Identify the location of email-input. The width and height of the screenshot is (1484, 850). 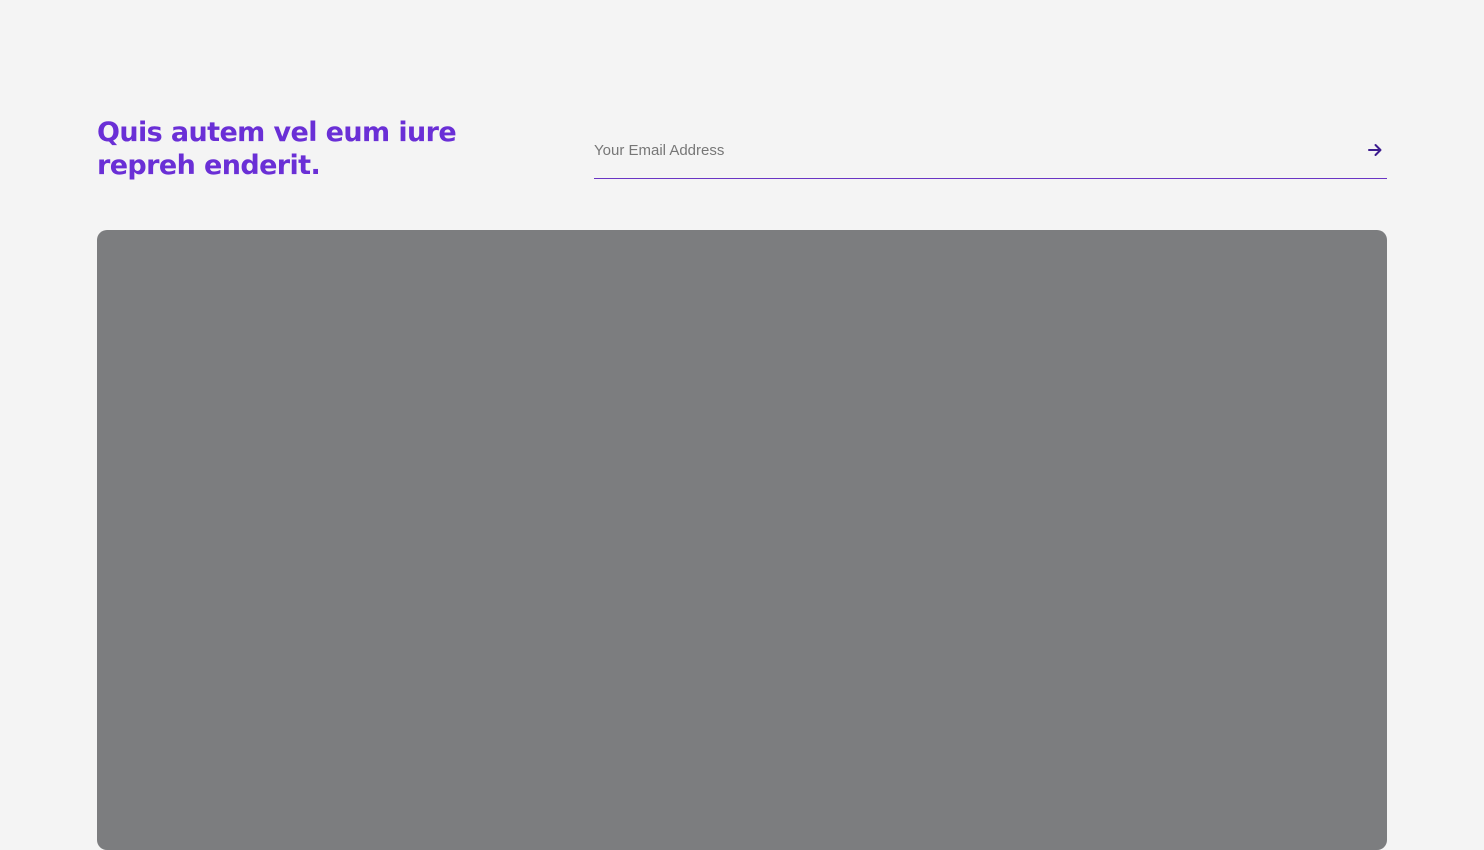
(964, 150).